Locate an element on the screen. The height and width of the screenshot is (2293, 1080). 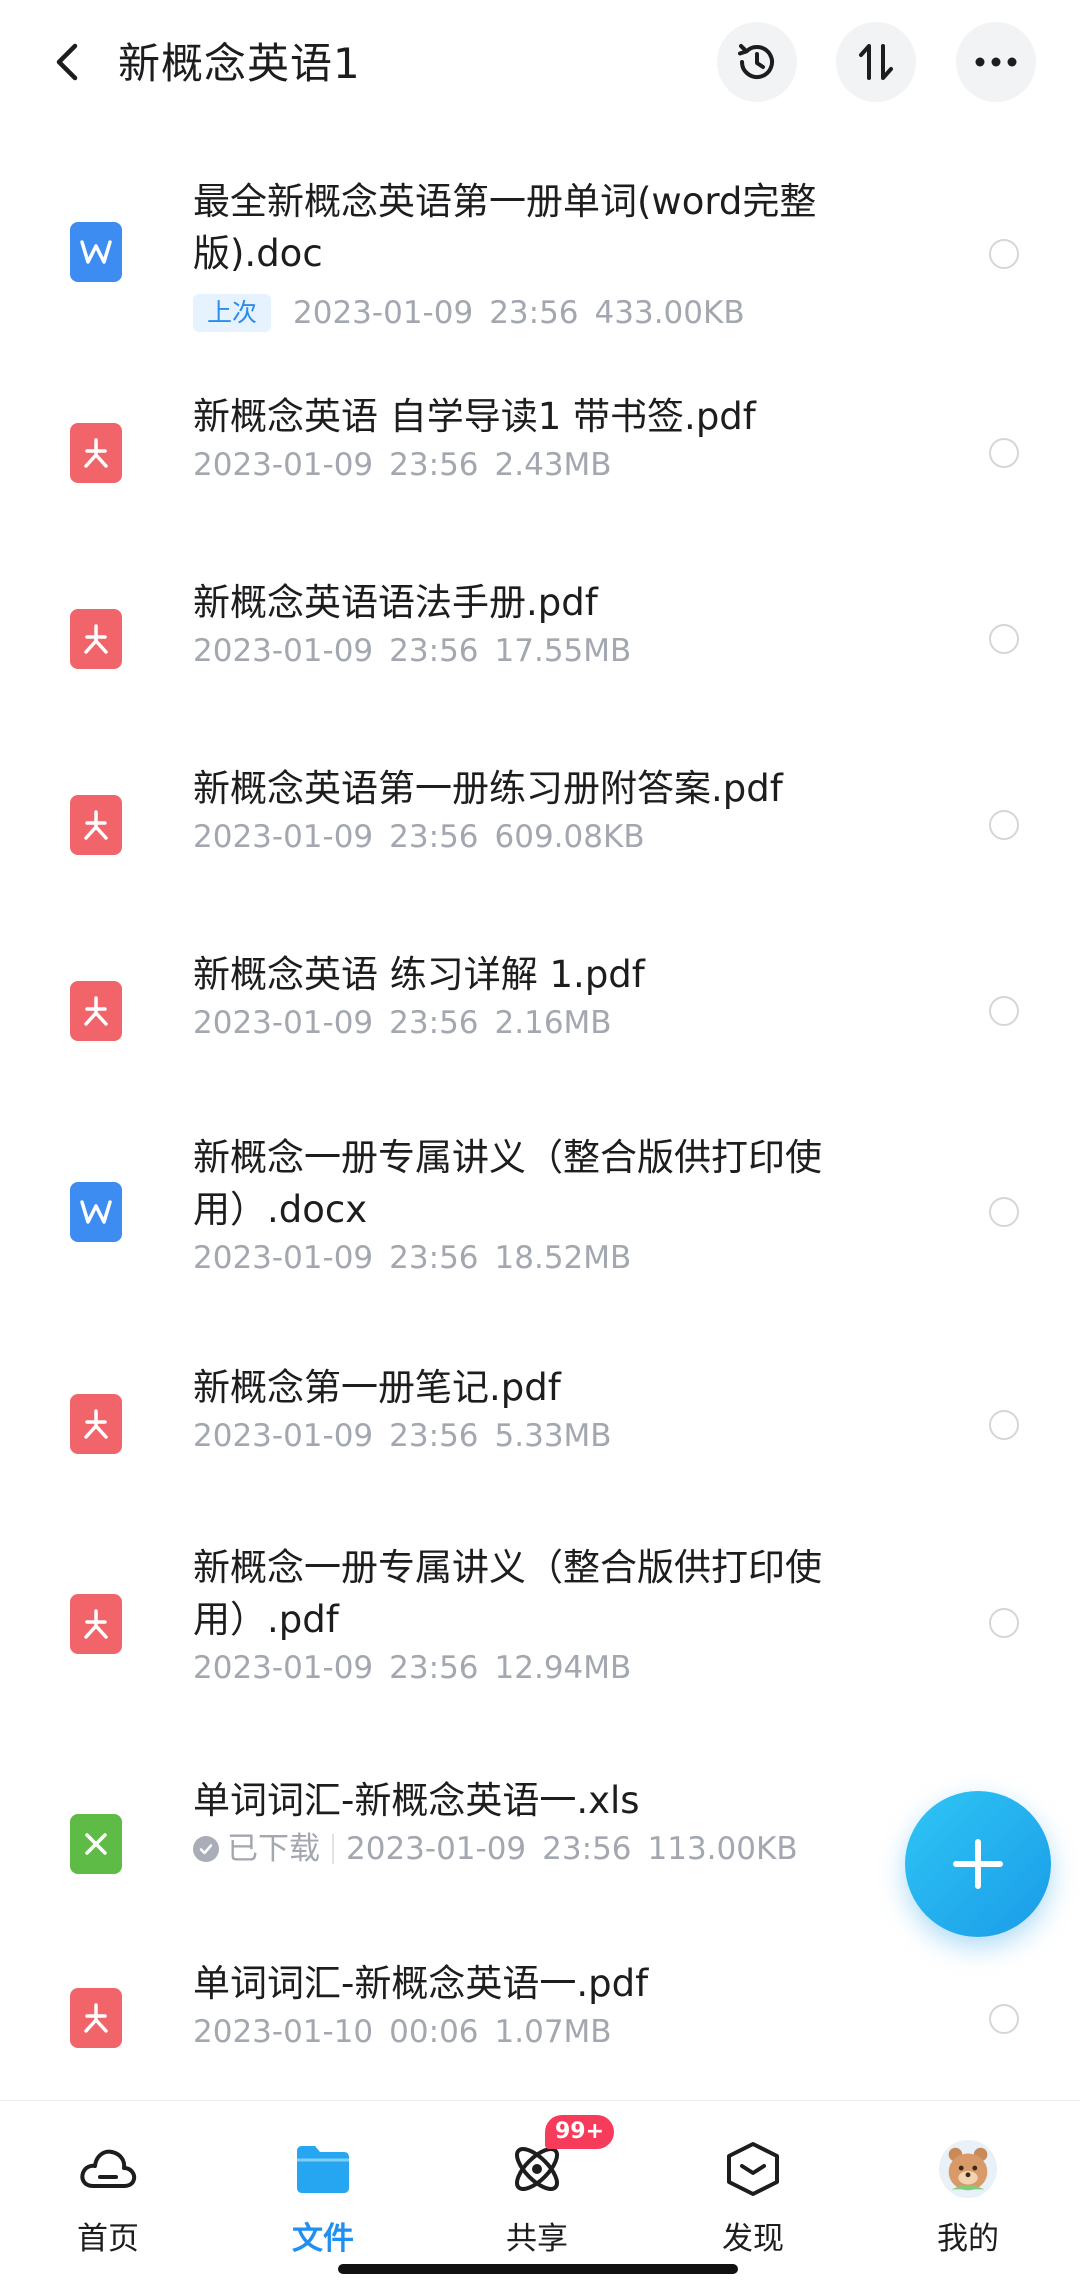
file-name: 最全新概念英语第一册单词(word完整版).doc is located at coordinates (505, 227).